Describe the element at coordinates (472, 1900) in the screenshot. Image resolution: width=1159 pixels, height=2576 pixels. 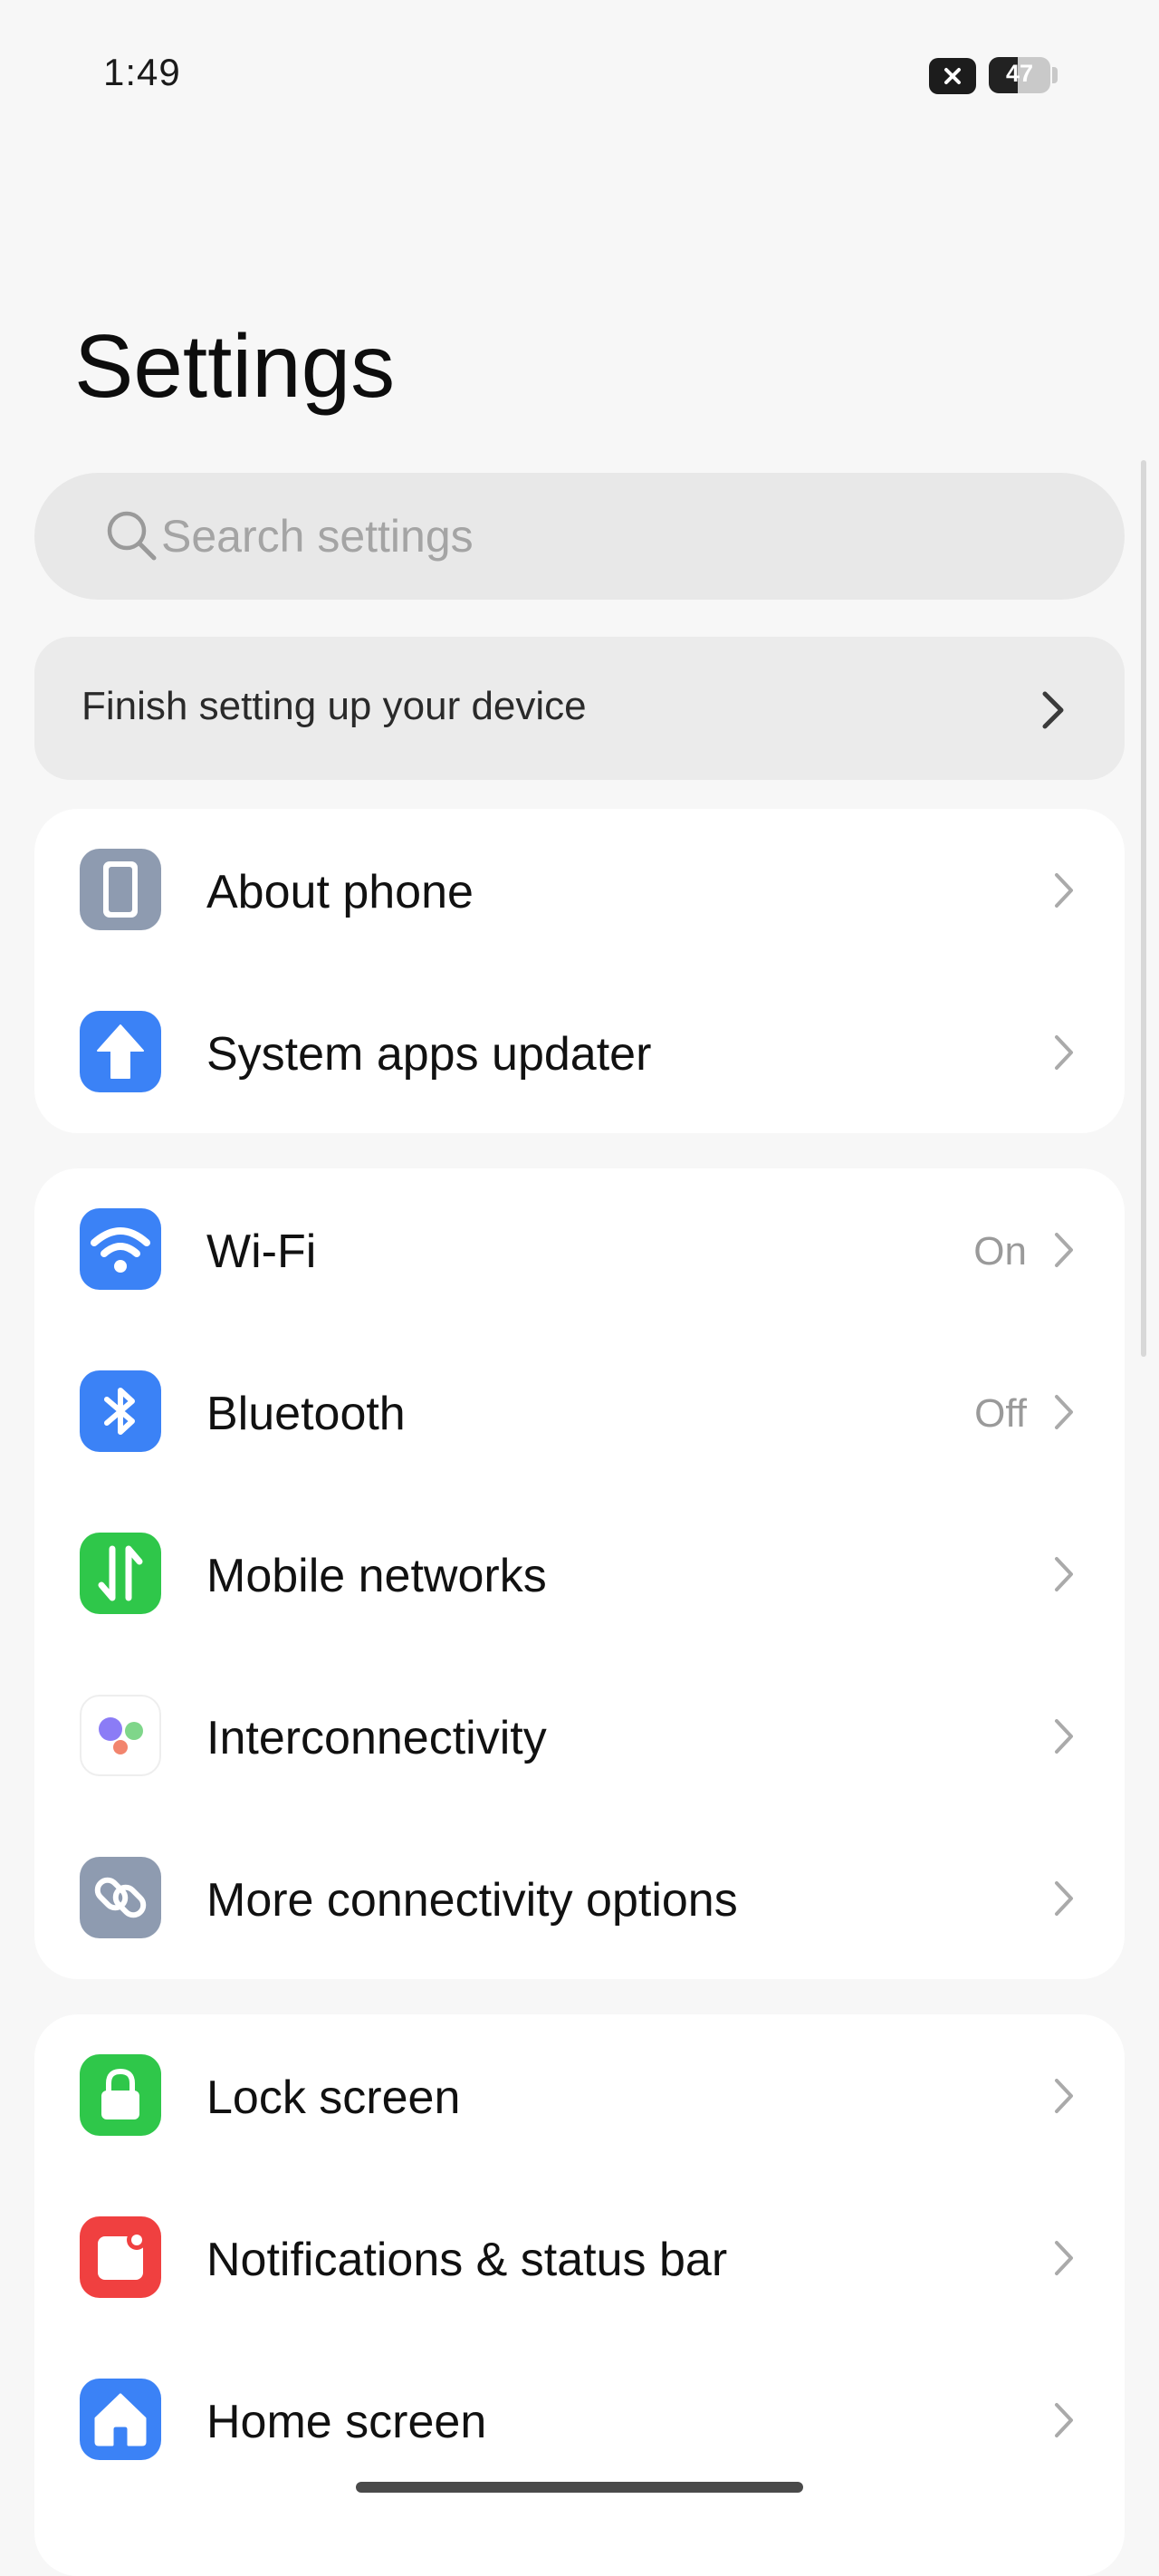
I see `settings-item-label: More connectivity options` at that location.